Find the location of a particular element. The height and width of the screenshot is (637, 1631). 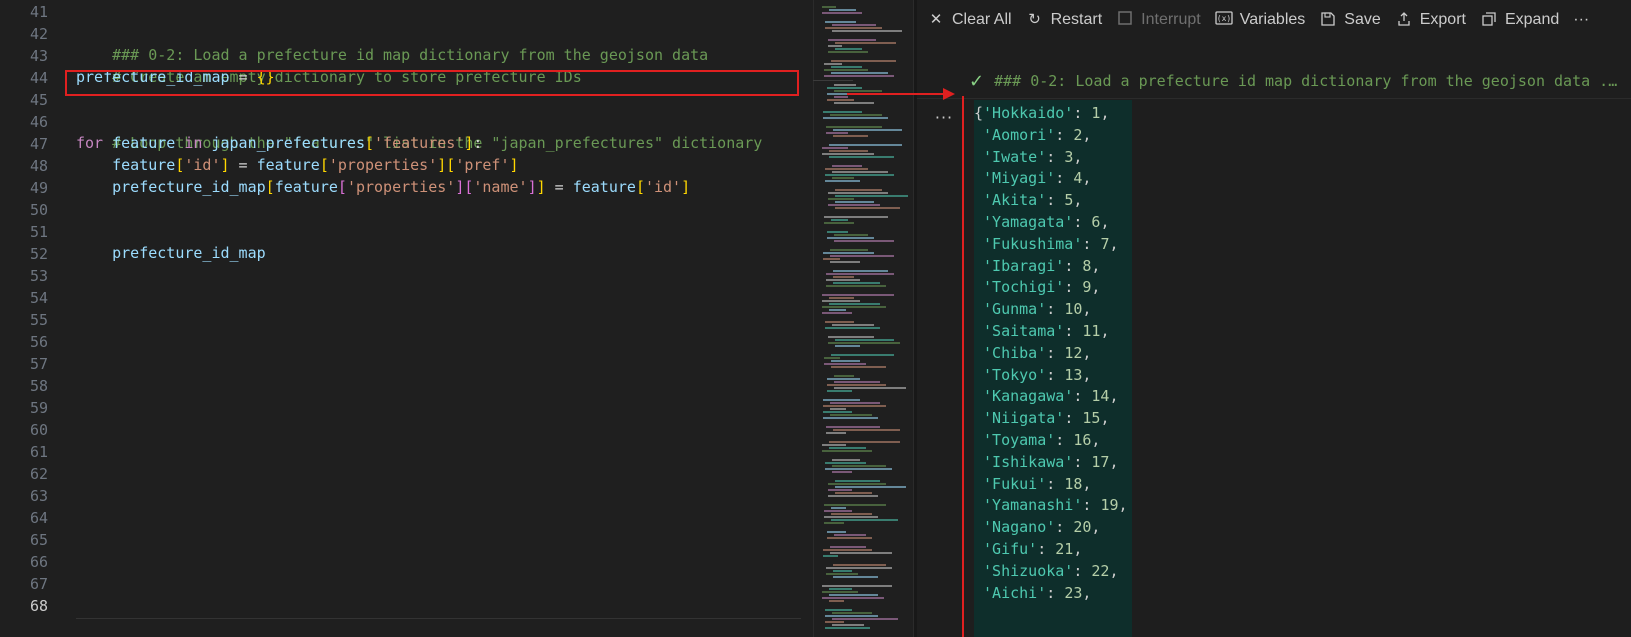

output-line: 'Gifu': 21, is located at coordinates (1028, 549).